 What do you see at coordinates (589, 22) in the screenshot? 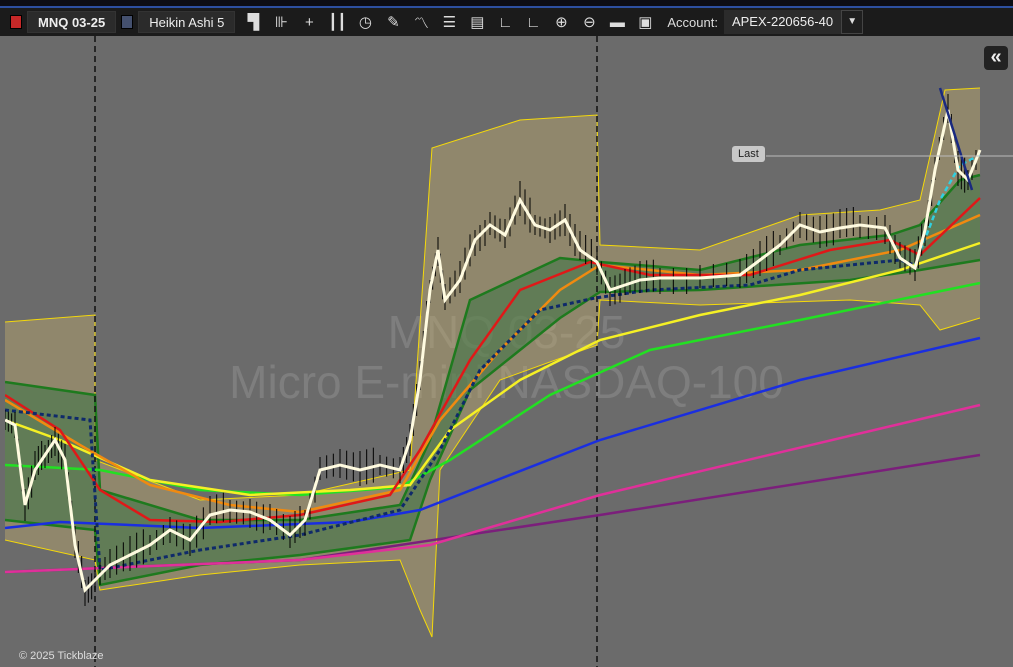
I see `zoom-out-icon: ⊖` at bounding box center [589, 22].